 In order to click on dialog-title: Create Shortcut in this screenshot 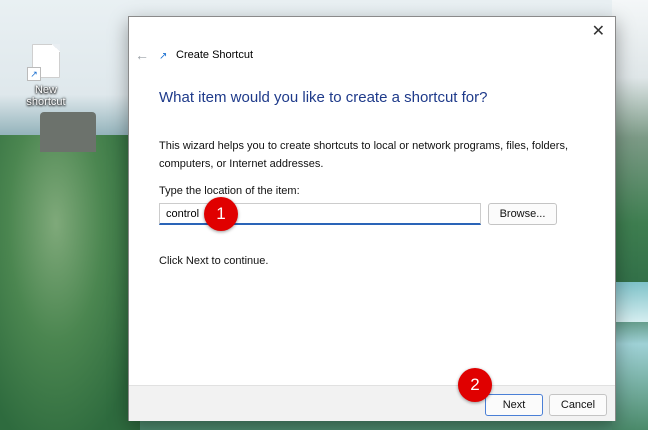, I will do `click(215, 55)`.